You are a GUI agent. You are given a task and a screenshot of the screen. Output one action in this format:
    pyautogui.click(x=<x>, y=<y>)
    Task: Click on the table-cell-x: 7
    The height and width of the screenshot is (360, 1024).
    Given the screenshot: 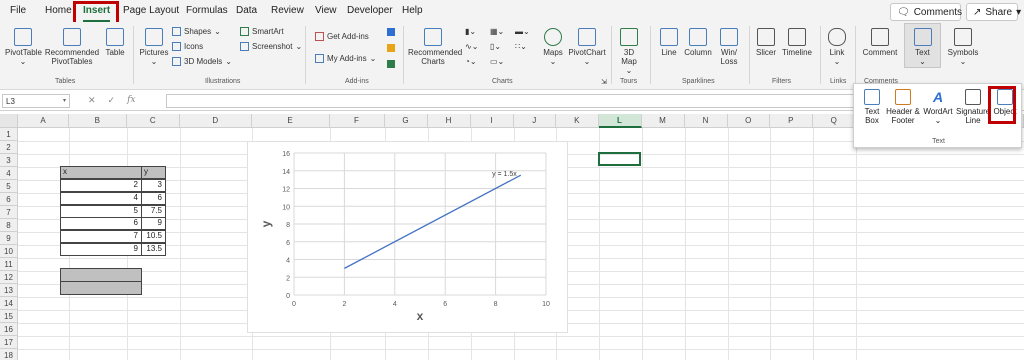 What is the action you would take?
    pyautogui.click(x=101, y=237)
    